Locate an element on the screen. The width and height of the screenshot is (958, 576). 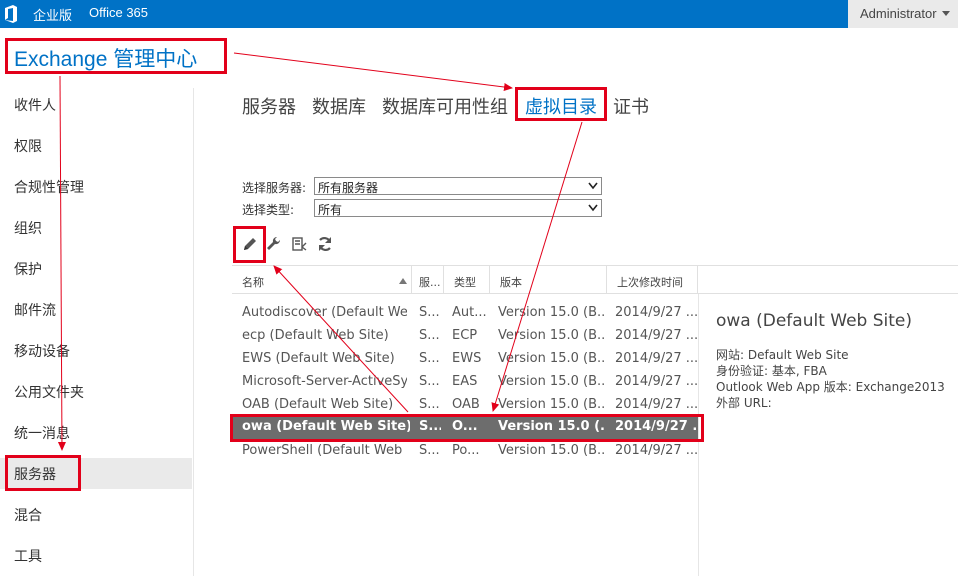
cell-type: EAS is located at coordinates (465, 381).